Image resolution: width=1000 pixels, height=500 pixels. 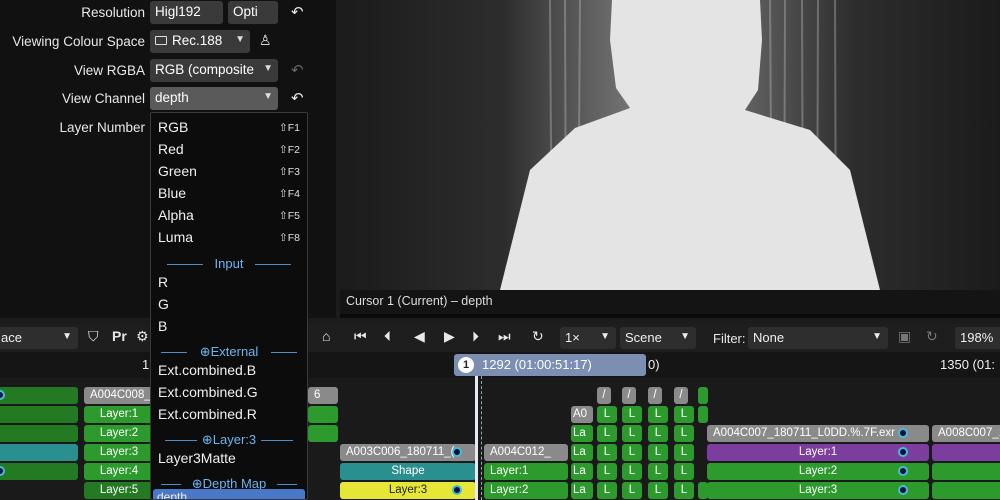 What do you see at coordinates (186, 12) in the screenshot?
I see `resolution-dropdown: Higl192` at bounding box center [186, 12].